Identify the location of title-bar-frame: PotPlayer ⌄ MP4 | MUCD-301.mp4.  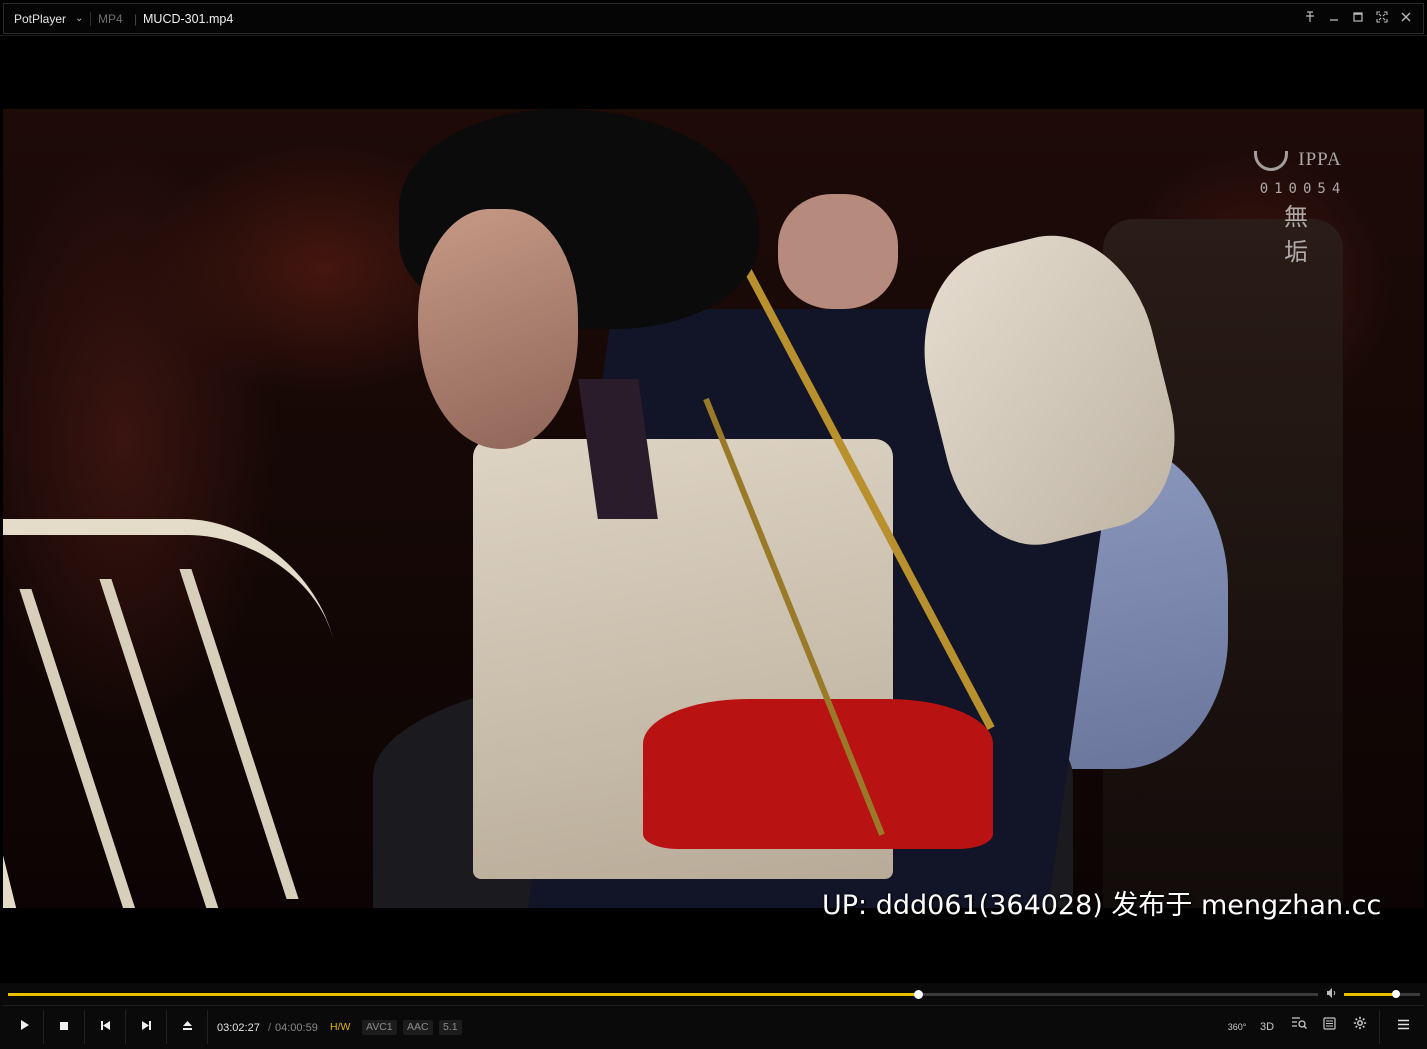
(713, 18).